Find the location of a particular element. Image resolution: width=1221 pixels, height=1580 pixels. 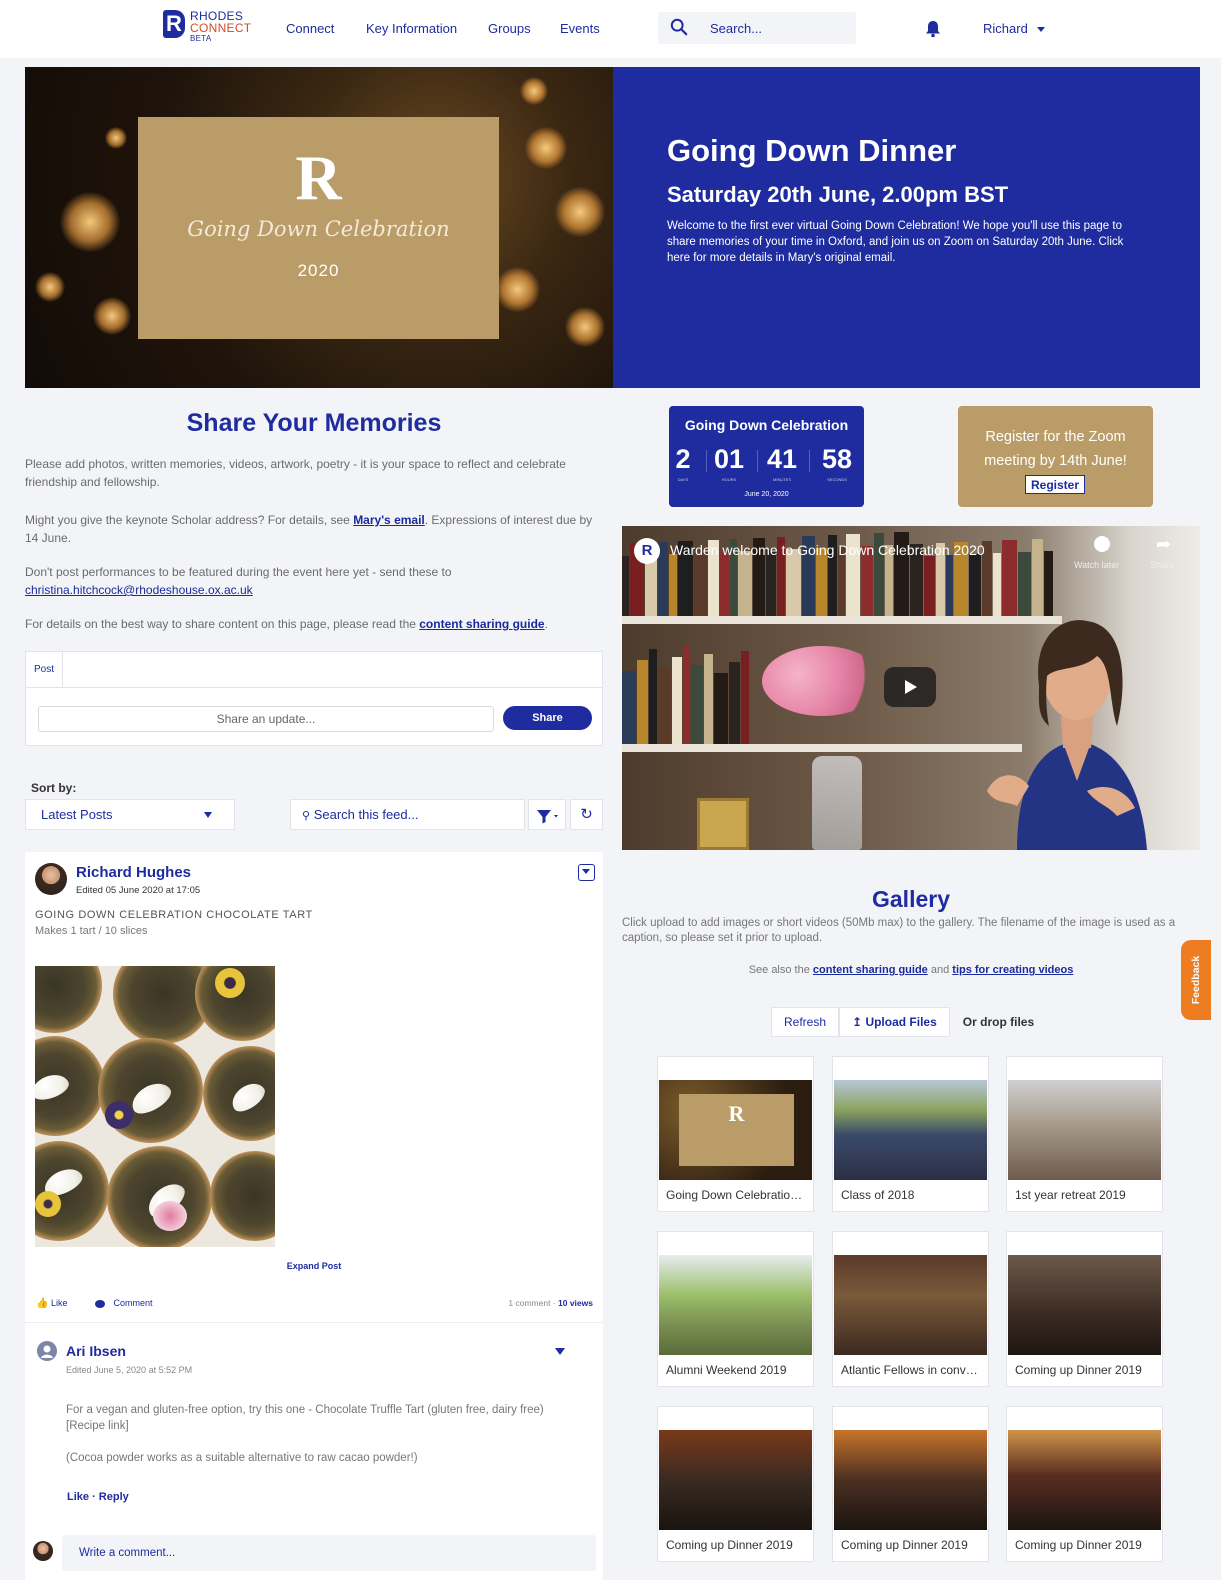

countdown-unit-seconds: SECONDS is located at coordinates (837, 479).